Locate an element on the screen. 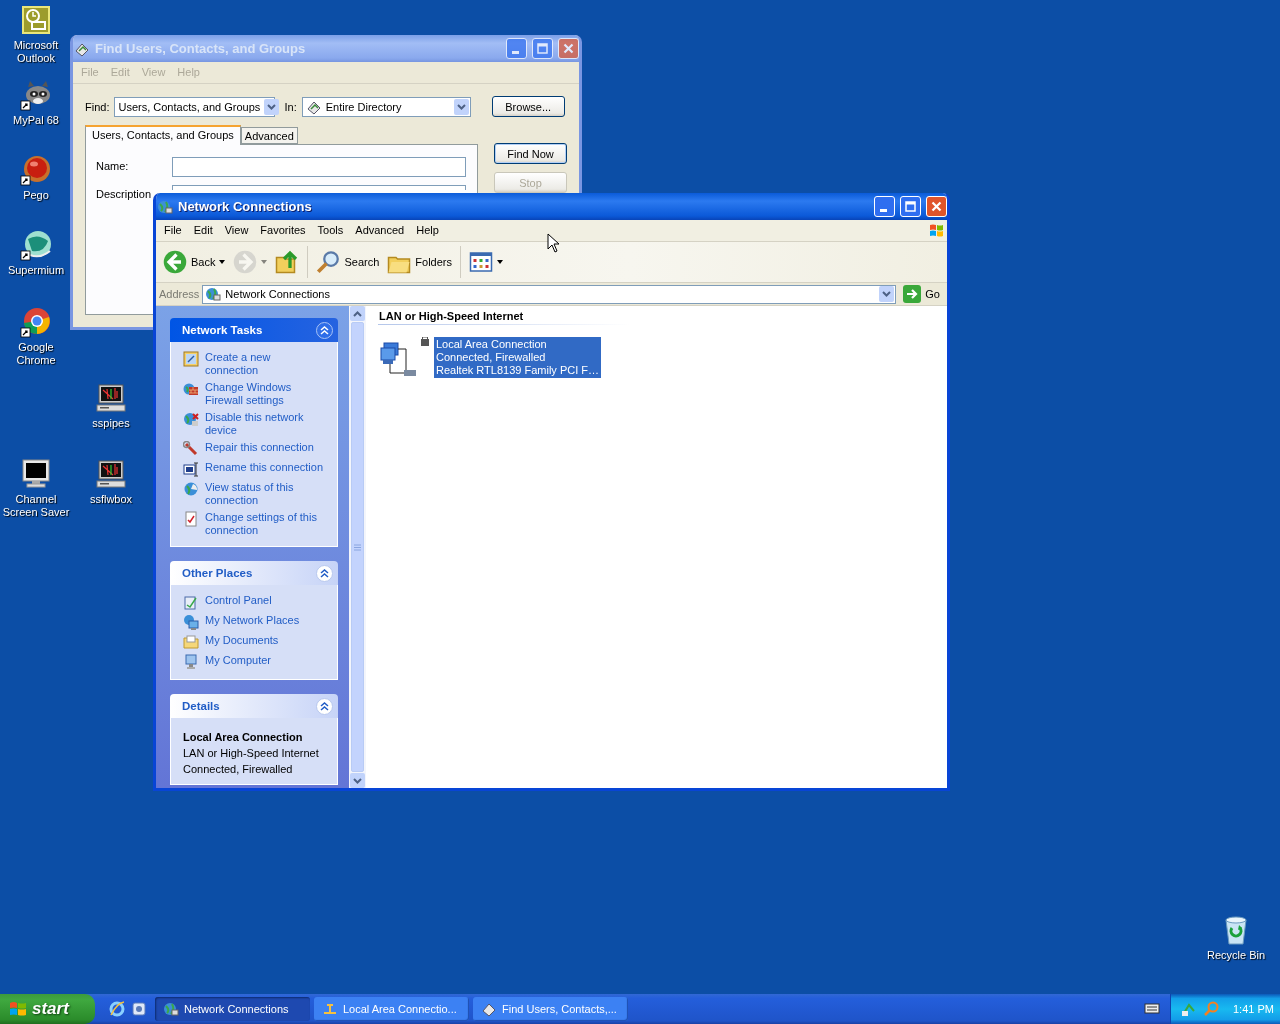 The width and height of the screenshot is (1280, 1024). task-link: Control Panel is located at coordinates (264, 600).